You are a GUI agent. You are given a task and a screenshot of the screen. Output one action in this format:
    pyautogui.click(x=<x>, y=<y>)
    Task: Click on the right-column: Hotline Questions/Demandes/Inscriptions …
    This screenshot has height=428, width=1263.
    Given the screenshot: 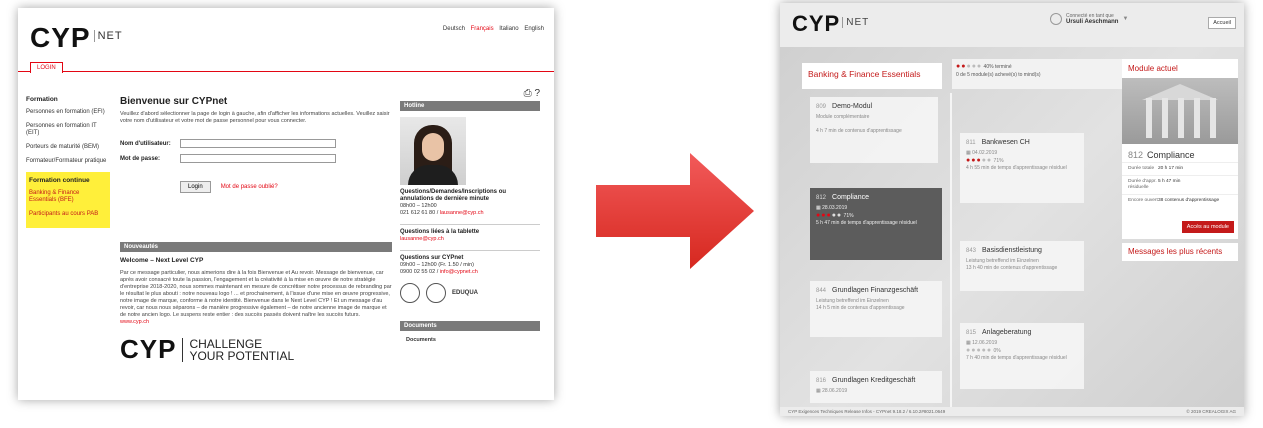 What is the action you would take?
    pyautogui.click(x=470, y=226)
    